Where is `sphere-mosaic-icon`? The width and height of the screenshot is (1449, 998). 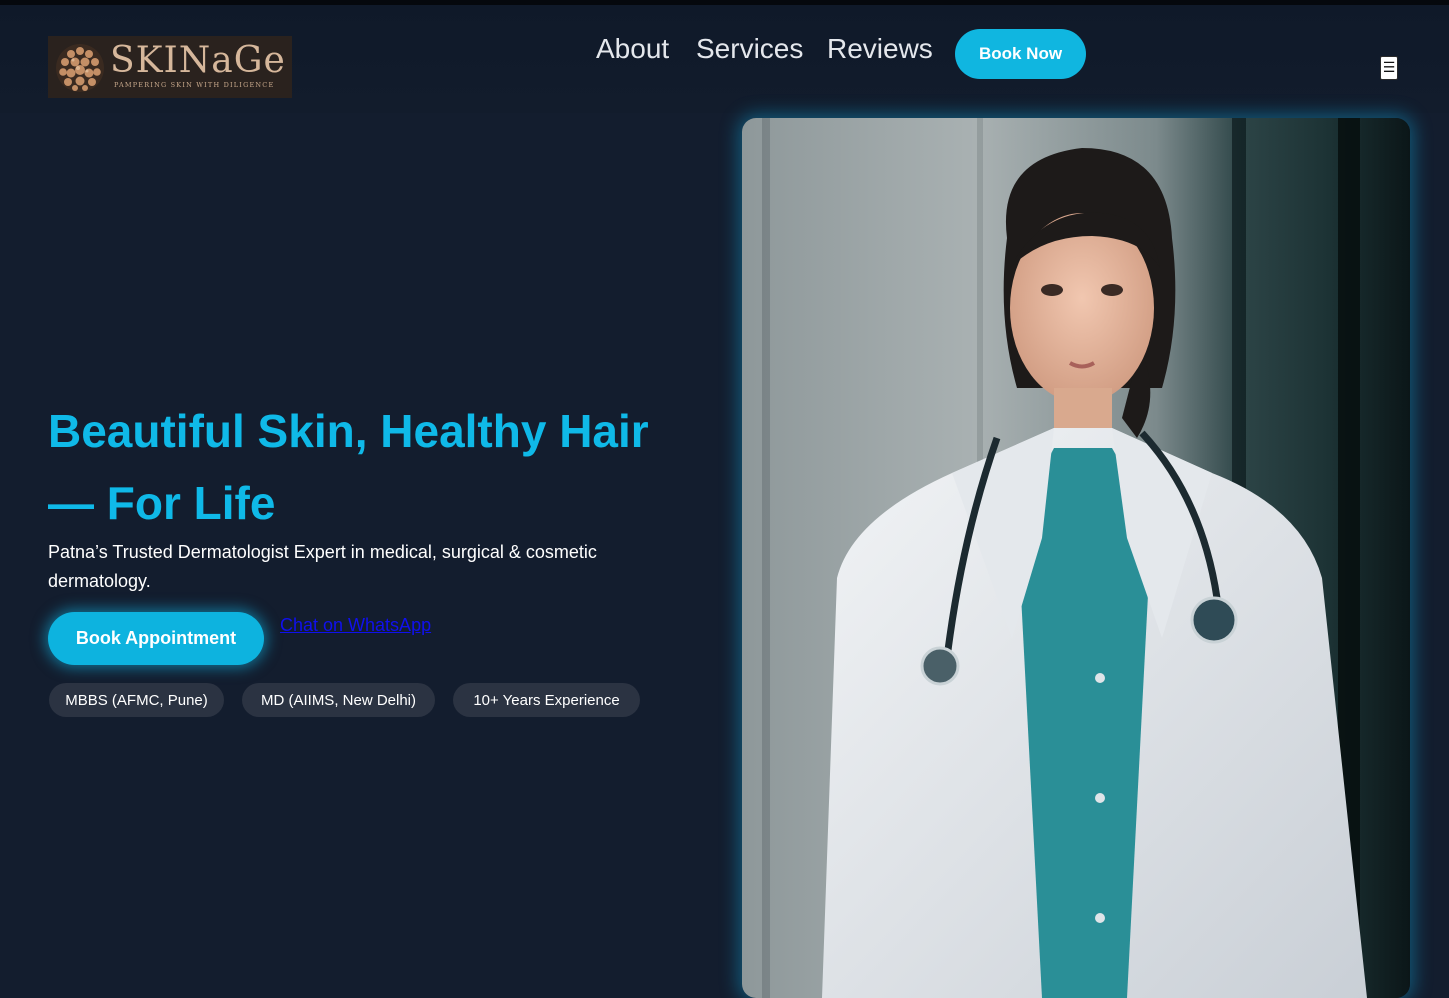 sphere-mosaic-icon is located at coordinates (80, 68).